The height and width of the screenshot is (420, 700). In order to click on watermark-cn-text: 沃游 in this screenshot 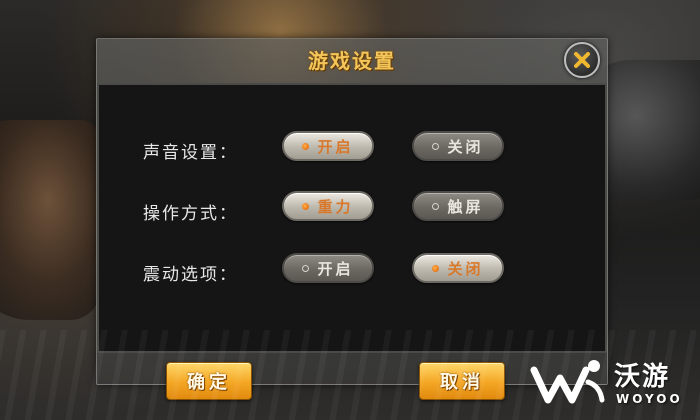, I will do `click(642, 377)`.